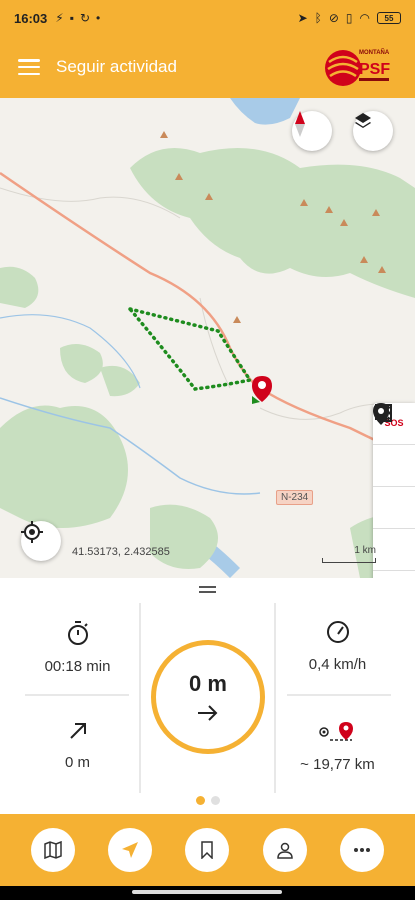 The width and height of the screenshot is (415, 900). I want to click on status-time: 16:03, so click(31, 18).